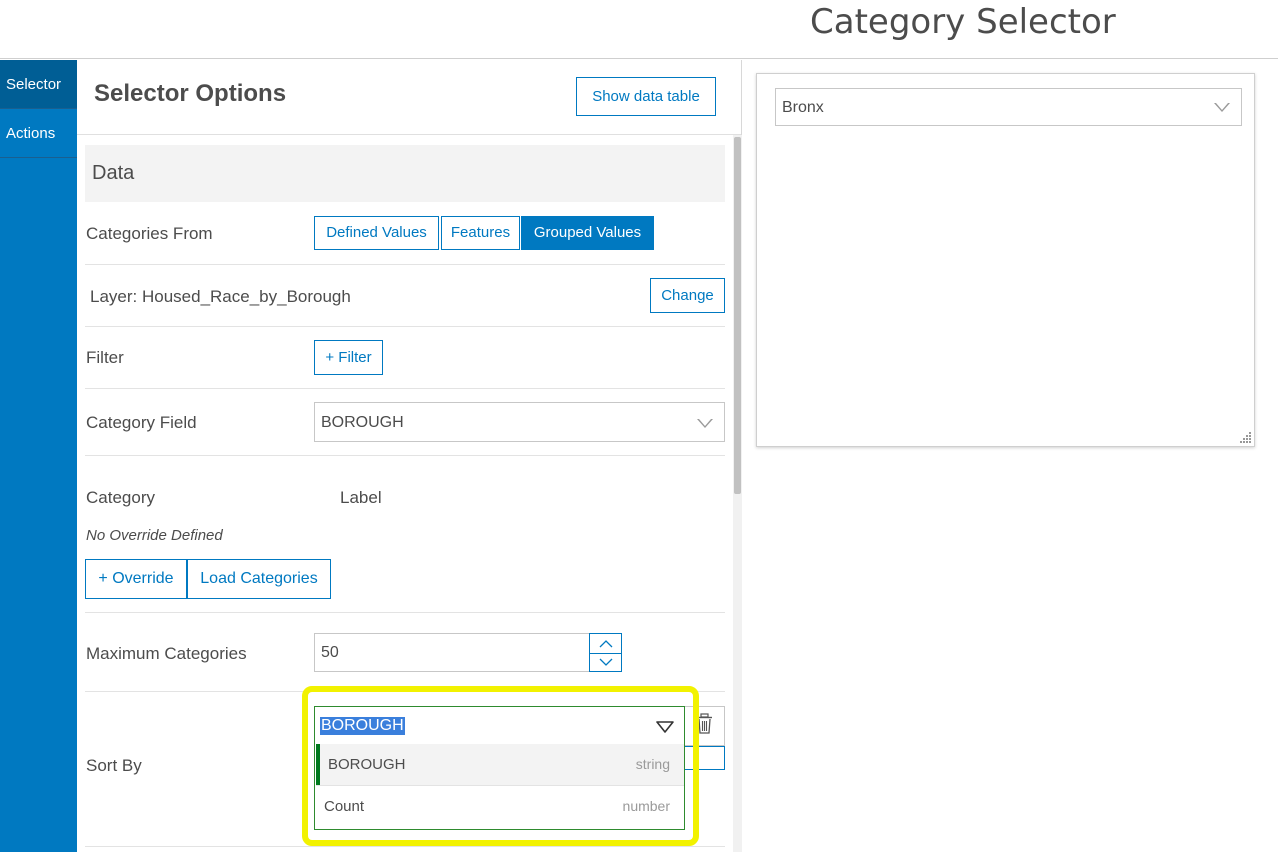 This screenshot has width=1278, height=852. What do you see at coordinates (480, 233) in the screenshot?
I see `features-button: Features` at bounding box center [480, 233].